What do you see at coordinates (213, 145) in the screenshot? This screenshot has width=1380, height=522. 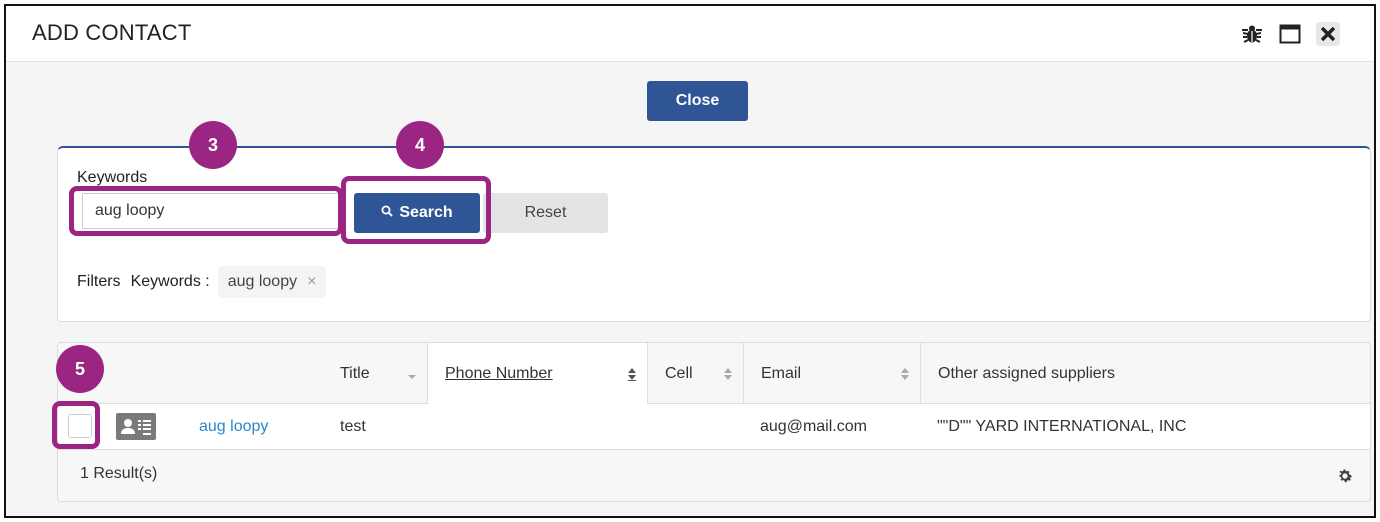 I see `annotation-badge-3: 3` at bounding box center [213, 145].